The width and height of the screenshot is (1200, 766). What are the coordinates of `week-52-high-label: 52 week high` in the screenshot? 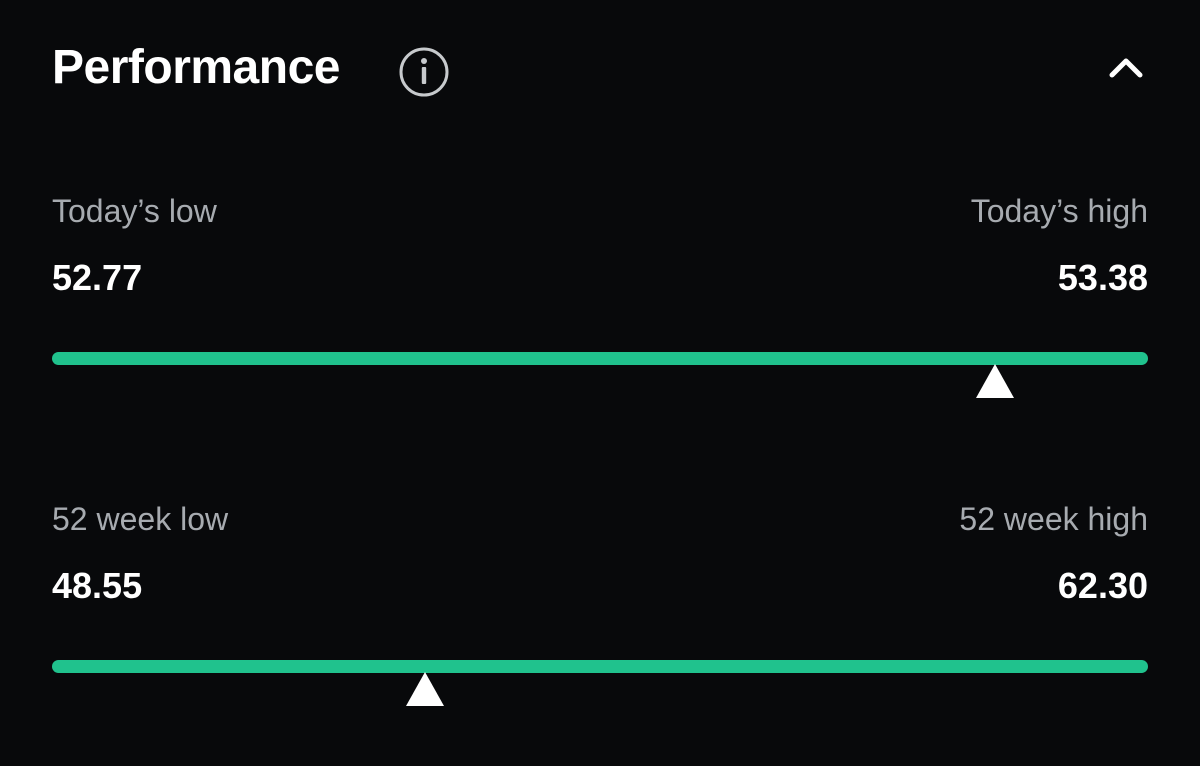 It's located at (1053, 519).